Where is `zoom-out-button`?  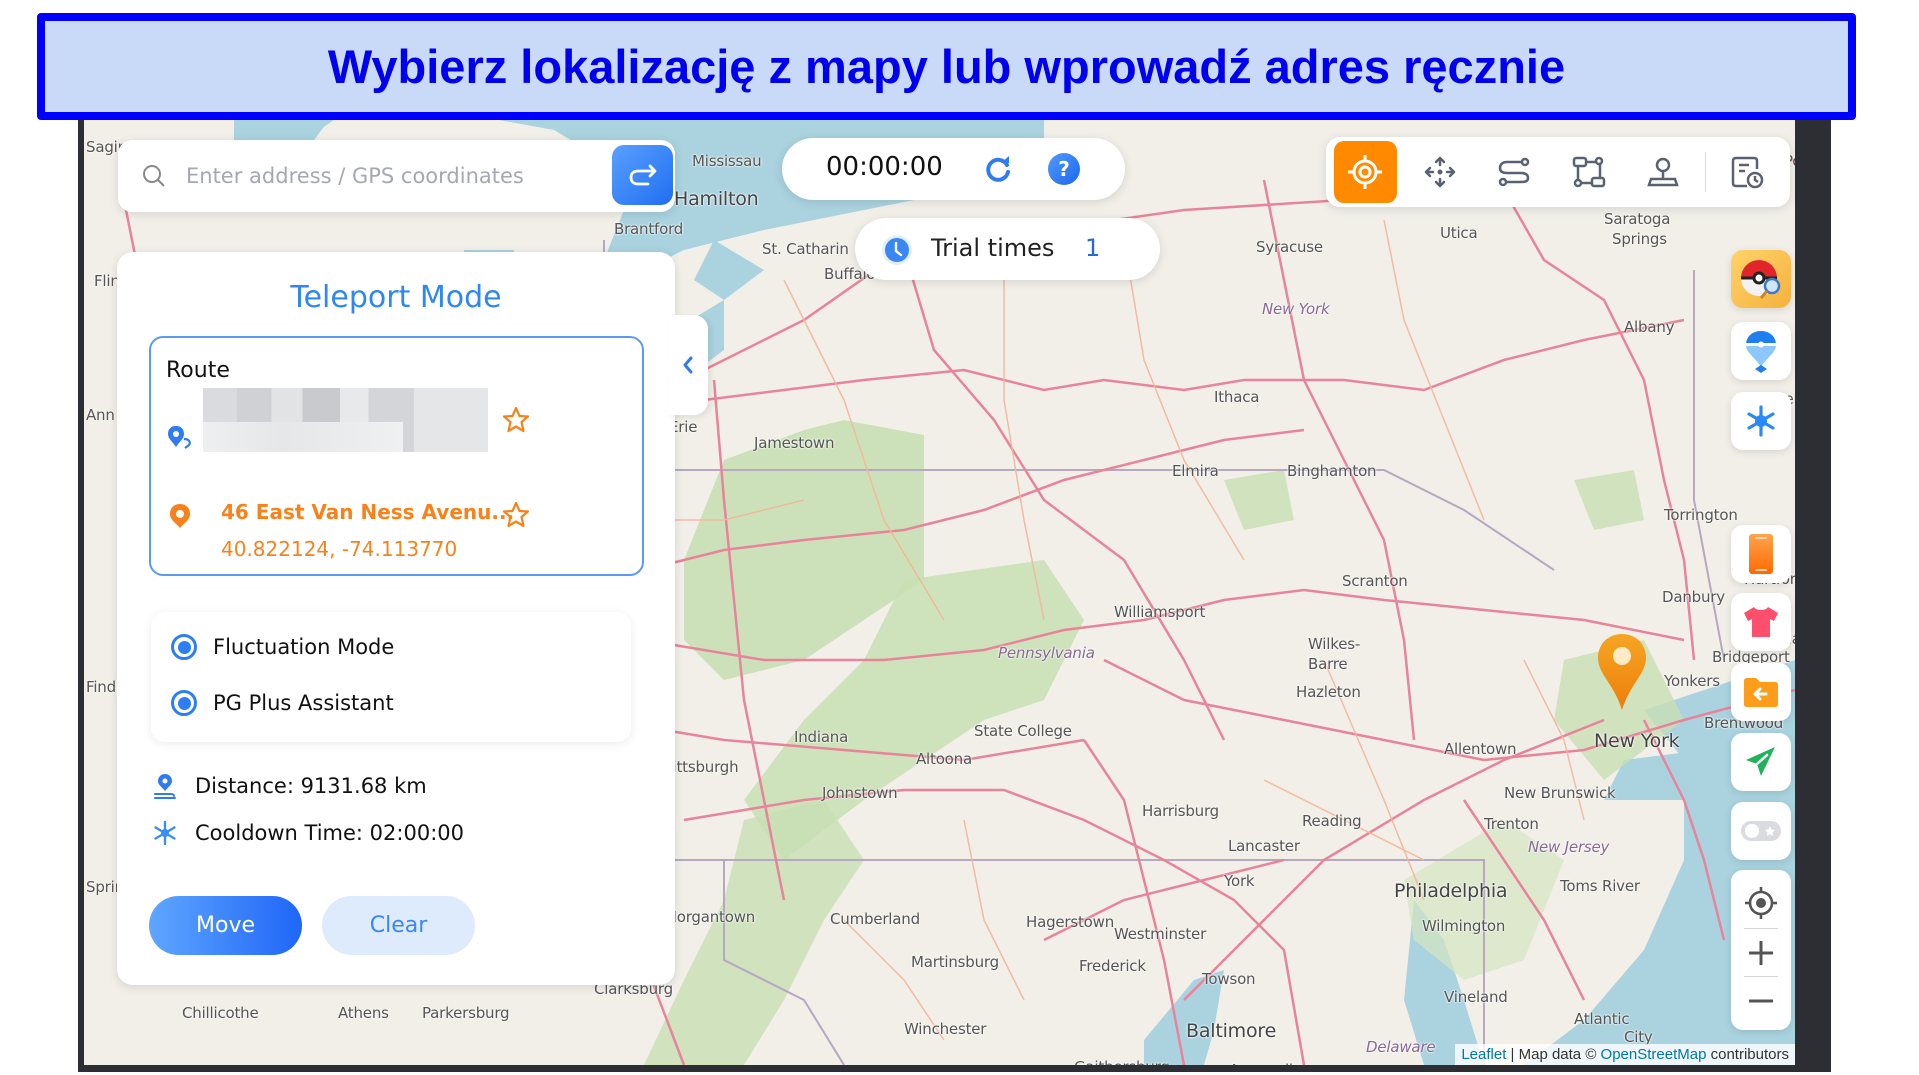 zoom-out-button is located at coordinates (1761, 1001).